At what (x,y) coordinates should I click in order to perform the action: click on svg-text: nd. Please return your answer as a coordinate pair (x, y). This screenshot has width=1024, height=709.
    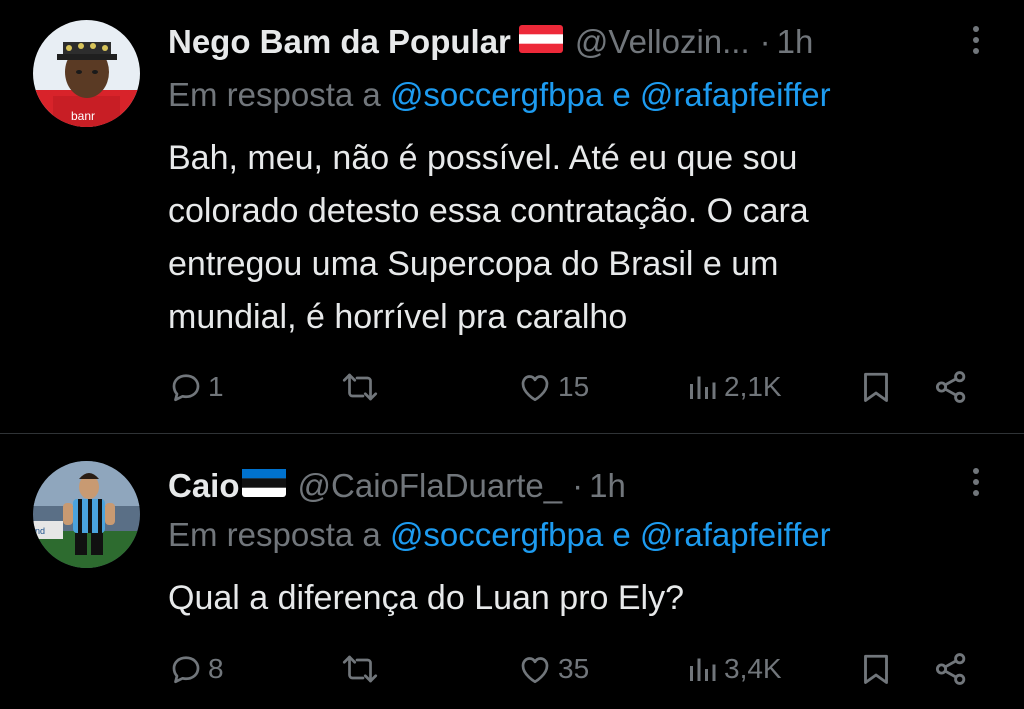
    Looking at the image, I should click on (40, 531).